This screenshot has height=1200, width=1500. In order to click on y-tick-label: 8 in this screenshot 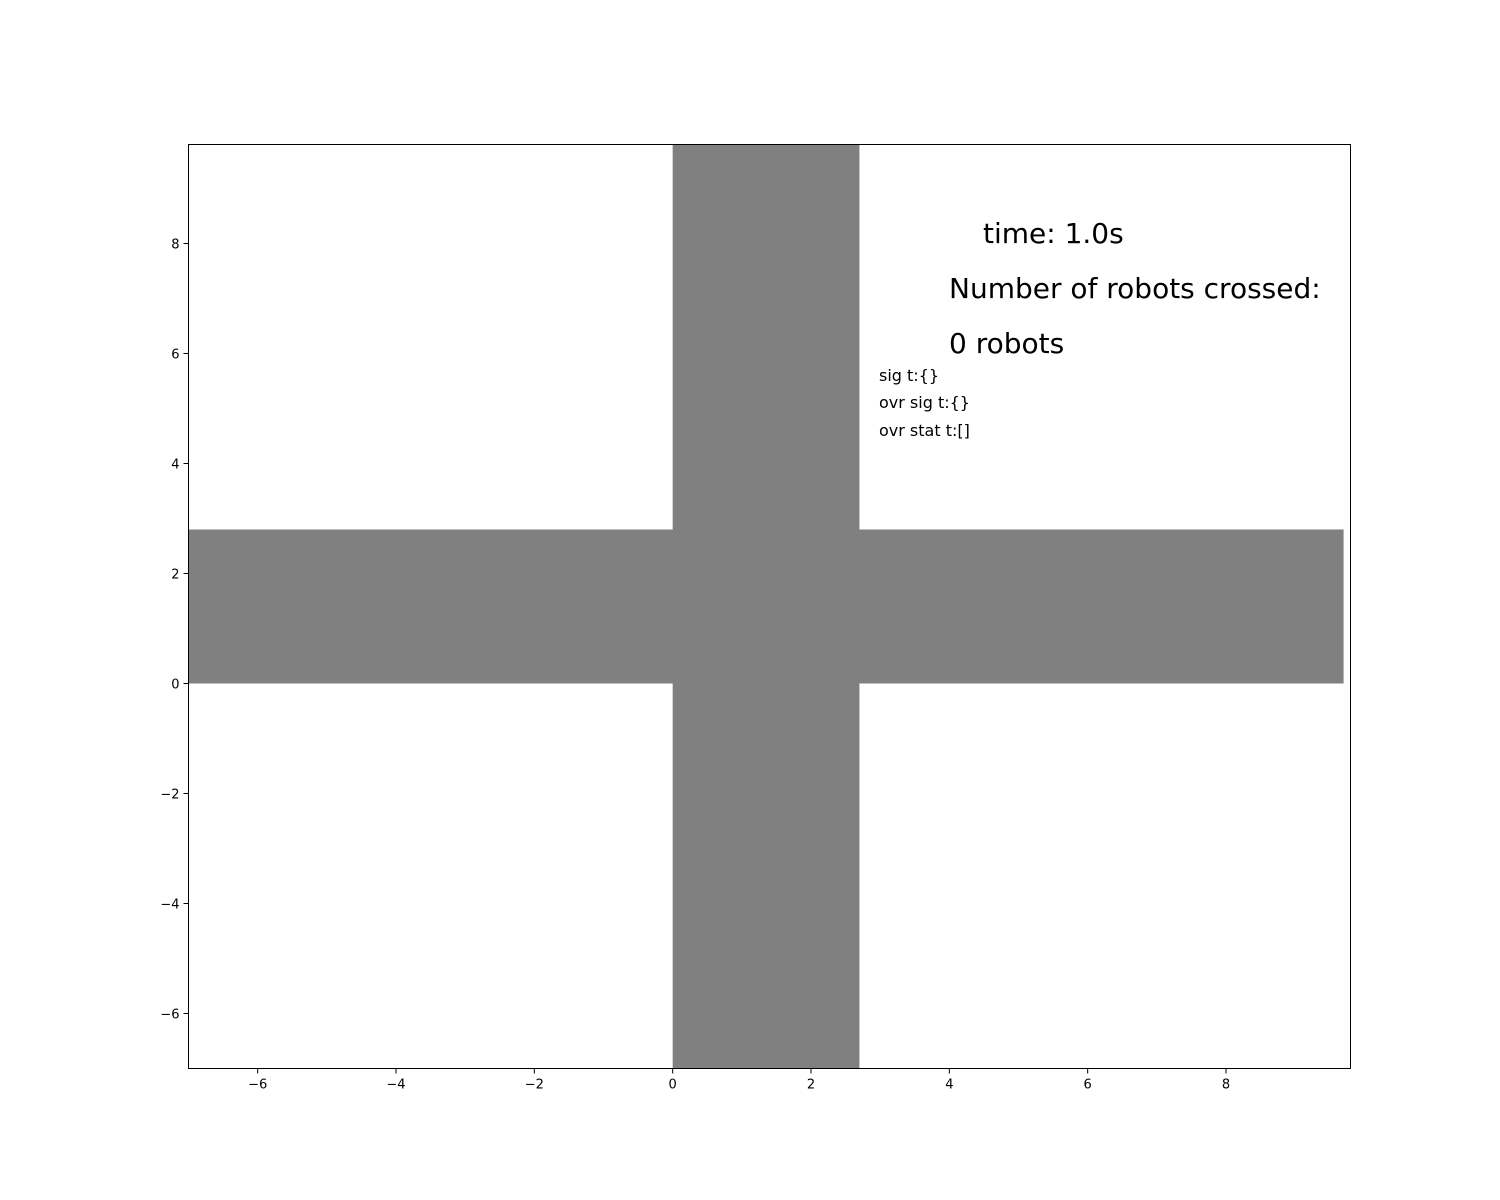, I will do `click(175, 245)`.